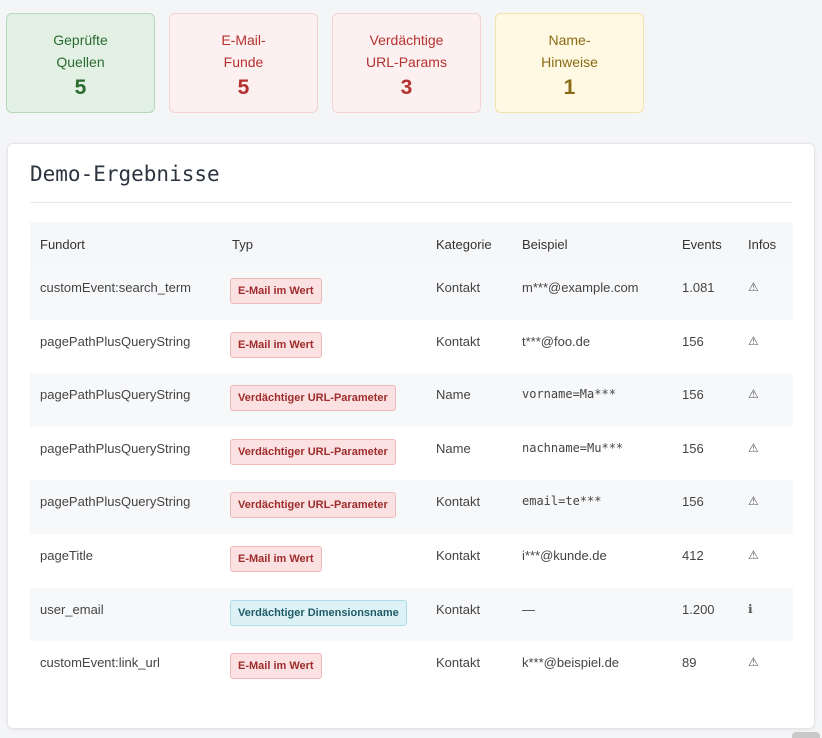 The image size is (822, 738). What do you see at coordinates (569, 87) in the screenshot?
I see `stat-value: 1` at bounding box center [569, 87].